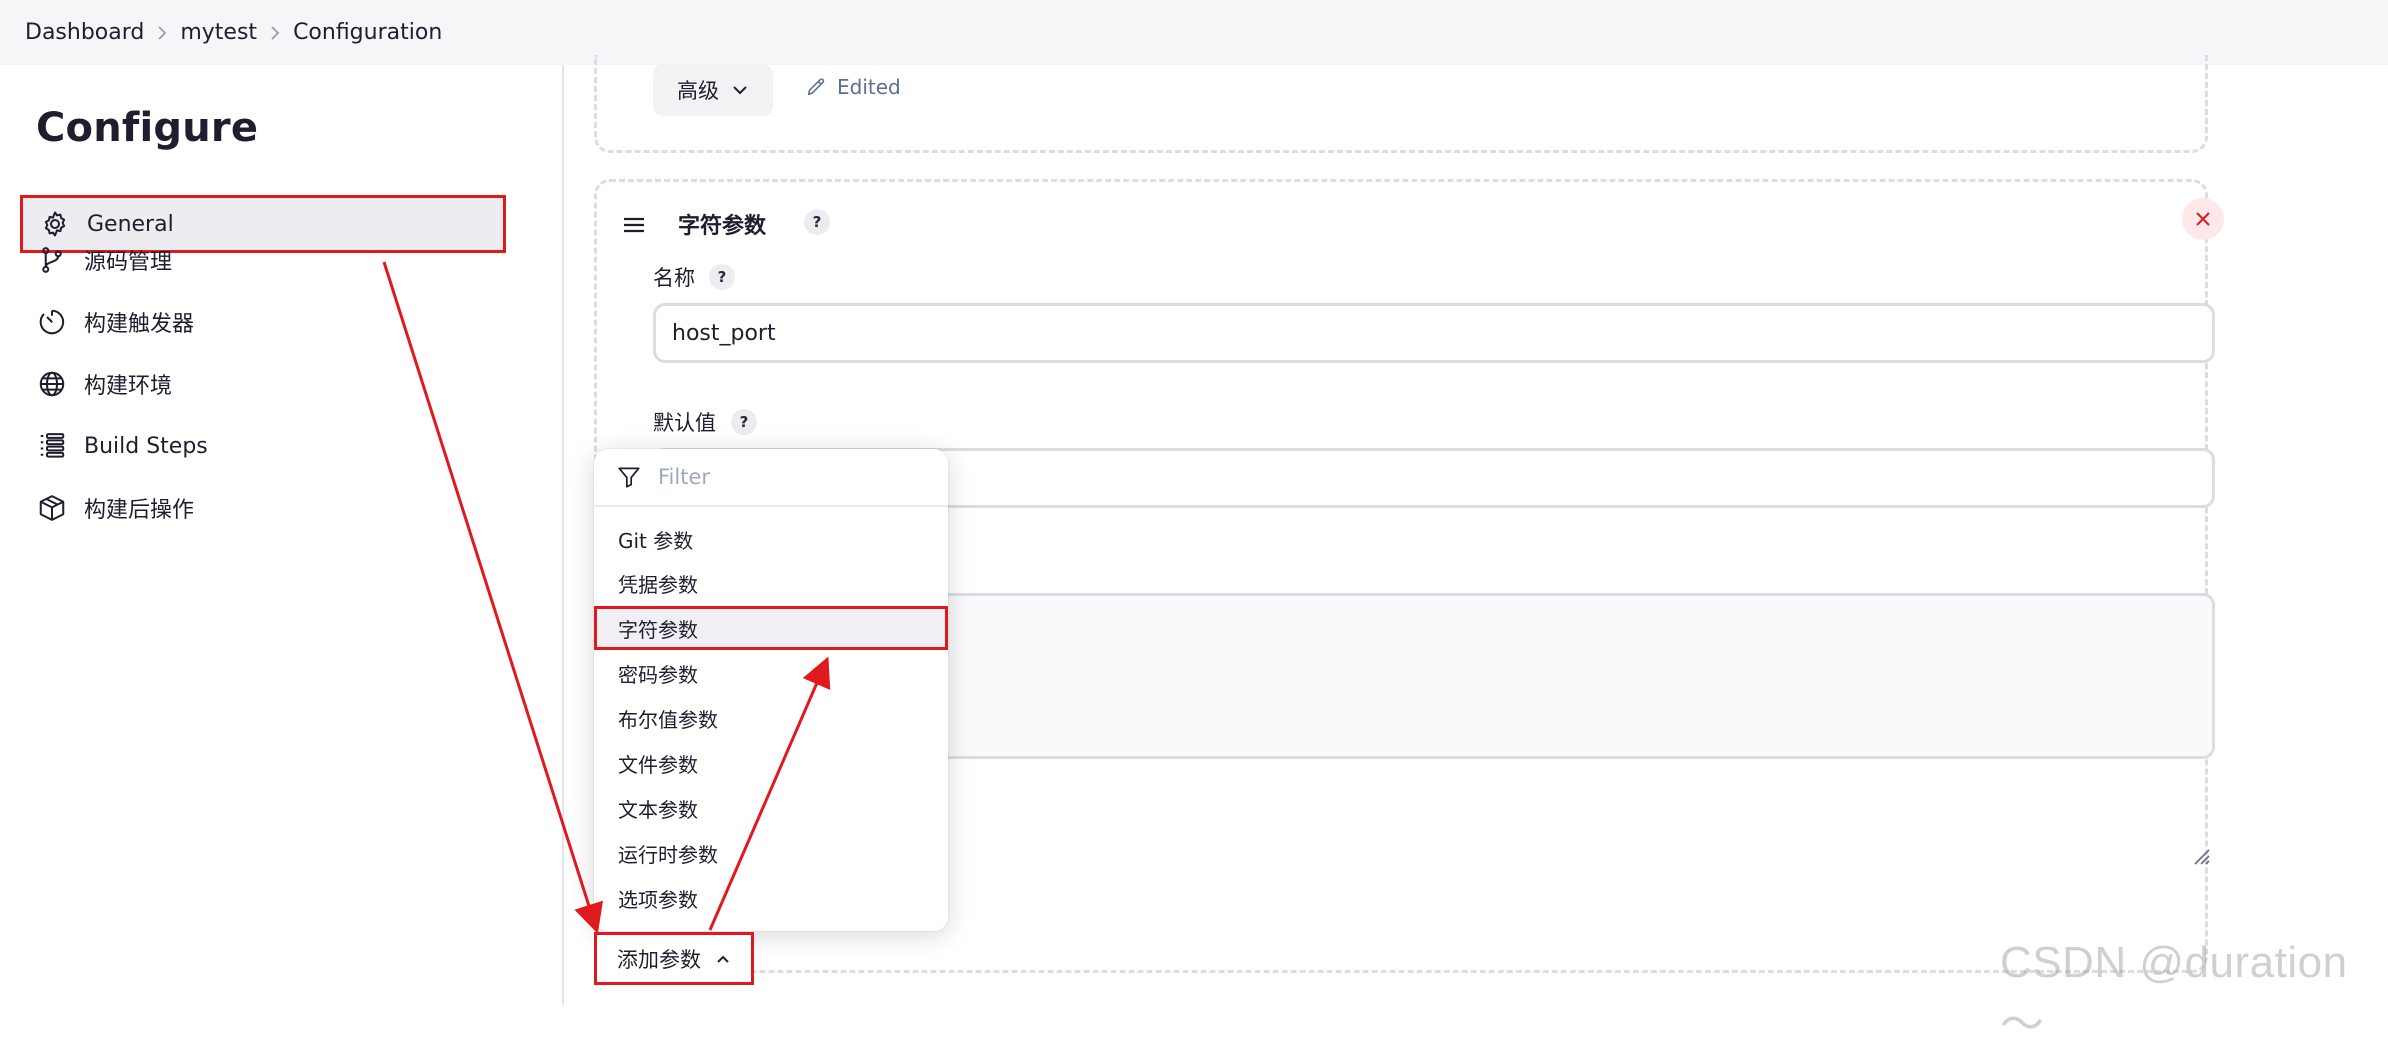 The image size is (2388, 1052). Describe the element at coordinates (771, 763) in the screenshot. I see `dropdown-item-file-parameter: 文件参数` at that location.